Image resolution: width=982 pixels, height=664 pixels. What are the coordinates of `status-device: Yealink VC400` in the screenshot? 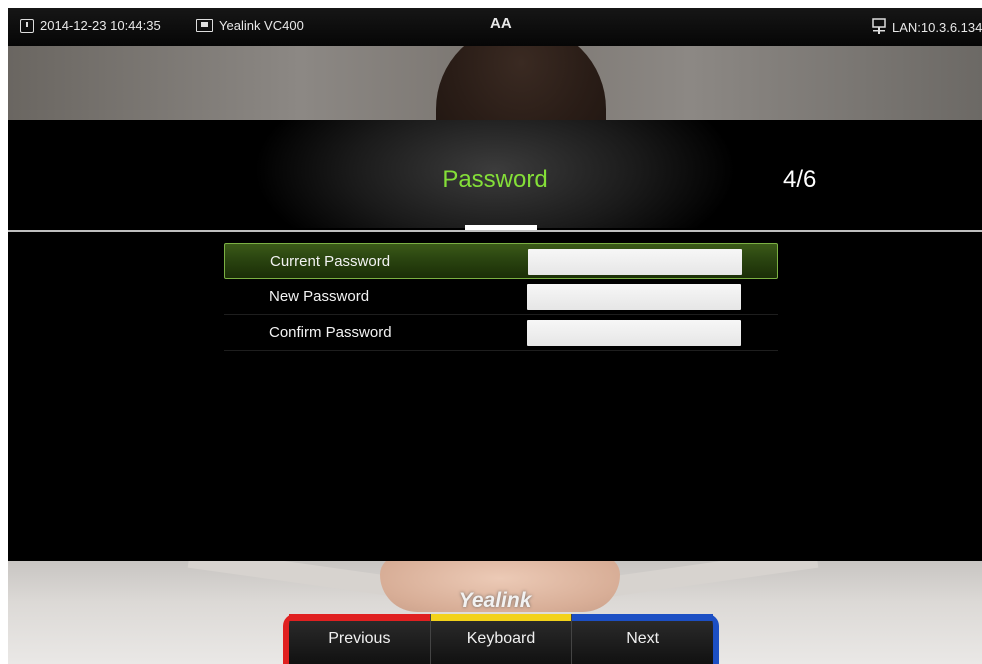 It's located at (250, 25).